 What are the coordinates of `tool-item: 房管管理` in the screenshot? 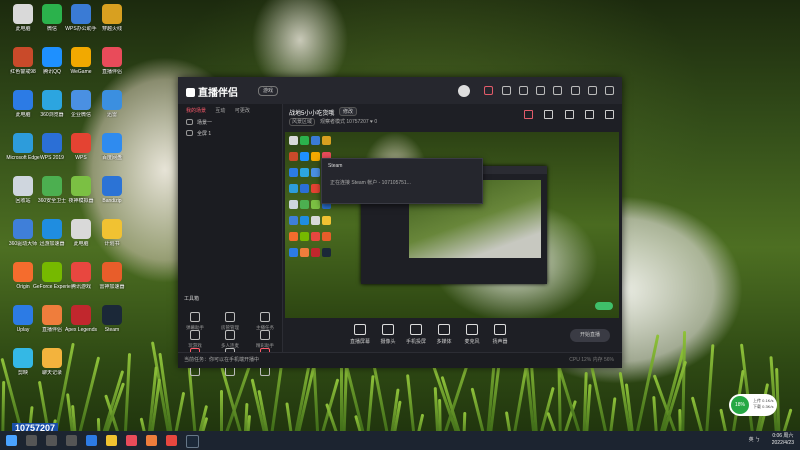 It's located at (230, 321).